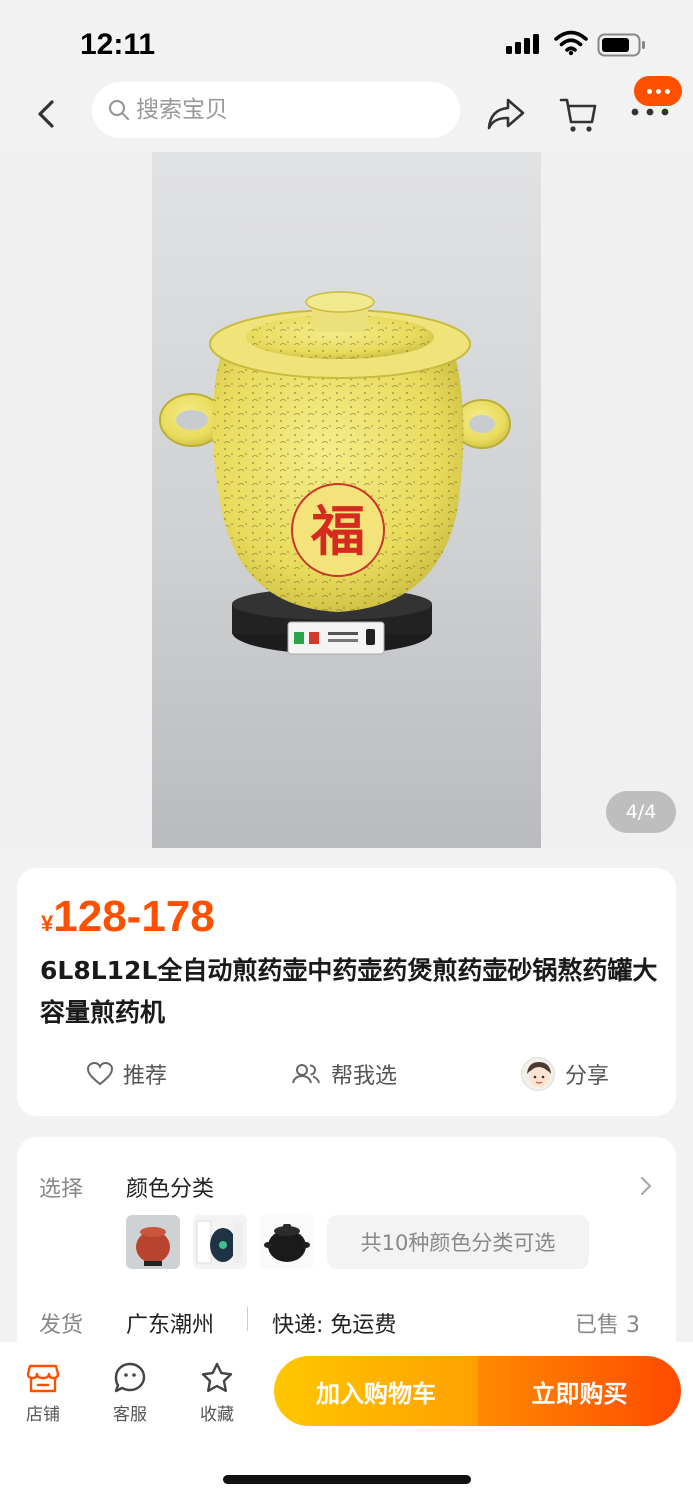 Image resolution: width=693 pixels, height=1500 pixels. I want to click on shipping-label: 发货, so click(61, 1325).